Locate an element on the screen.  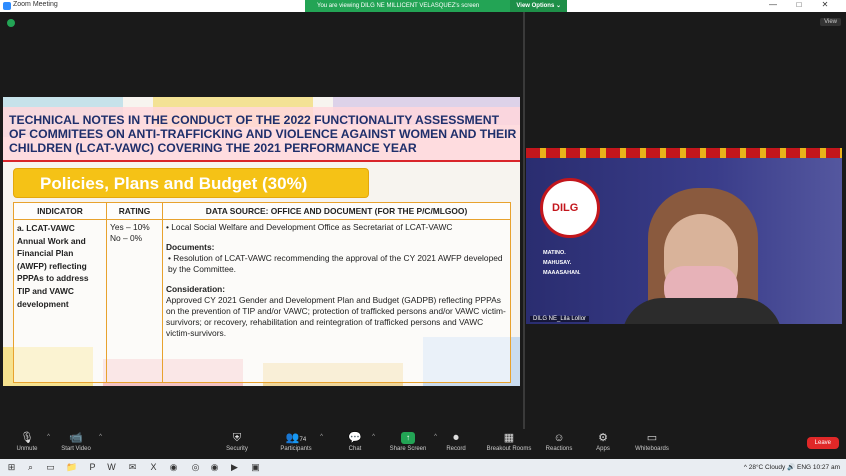
outlook-icon: ✉ is located at coordinates (132, 467).